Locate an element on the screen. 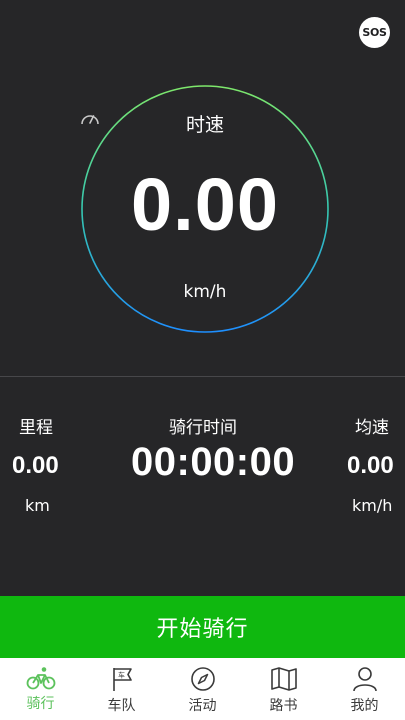 This screenshot has width=405, height=720. nav-label-ride: 骑行 is located at coordinates (40, 704).